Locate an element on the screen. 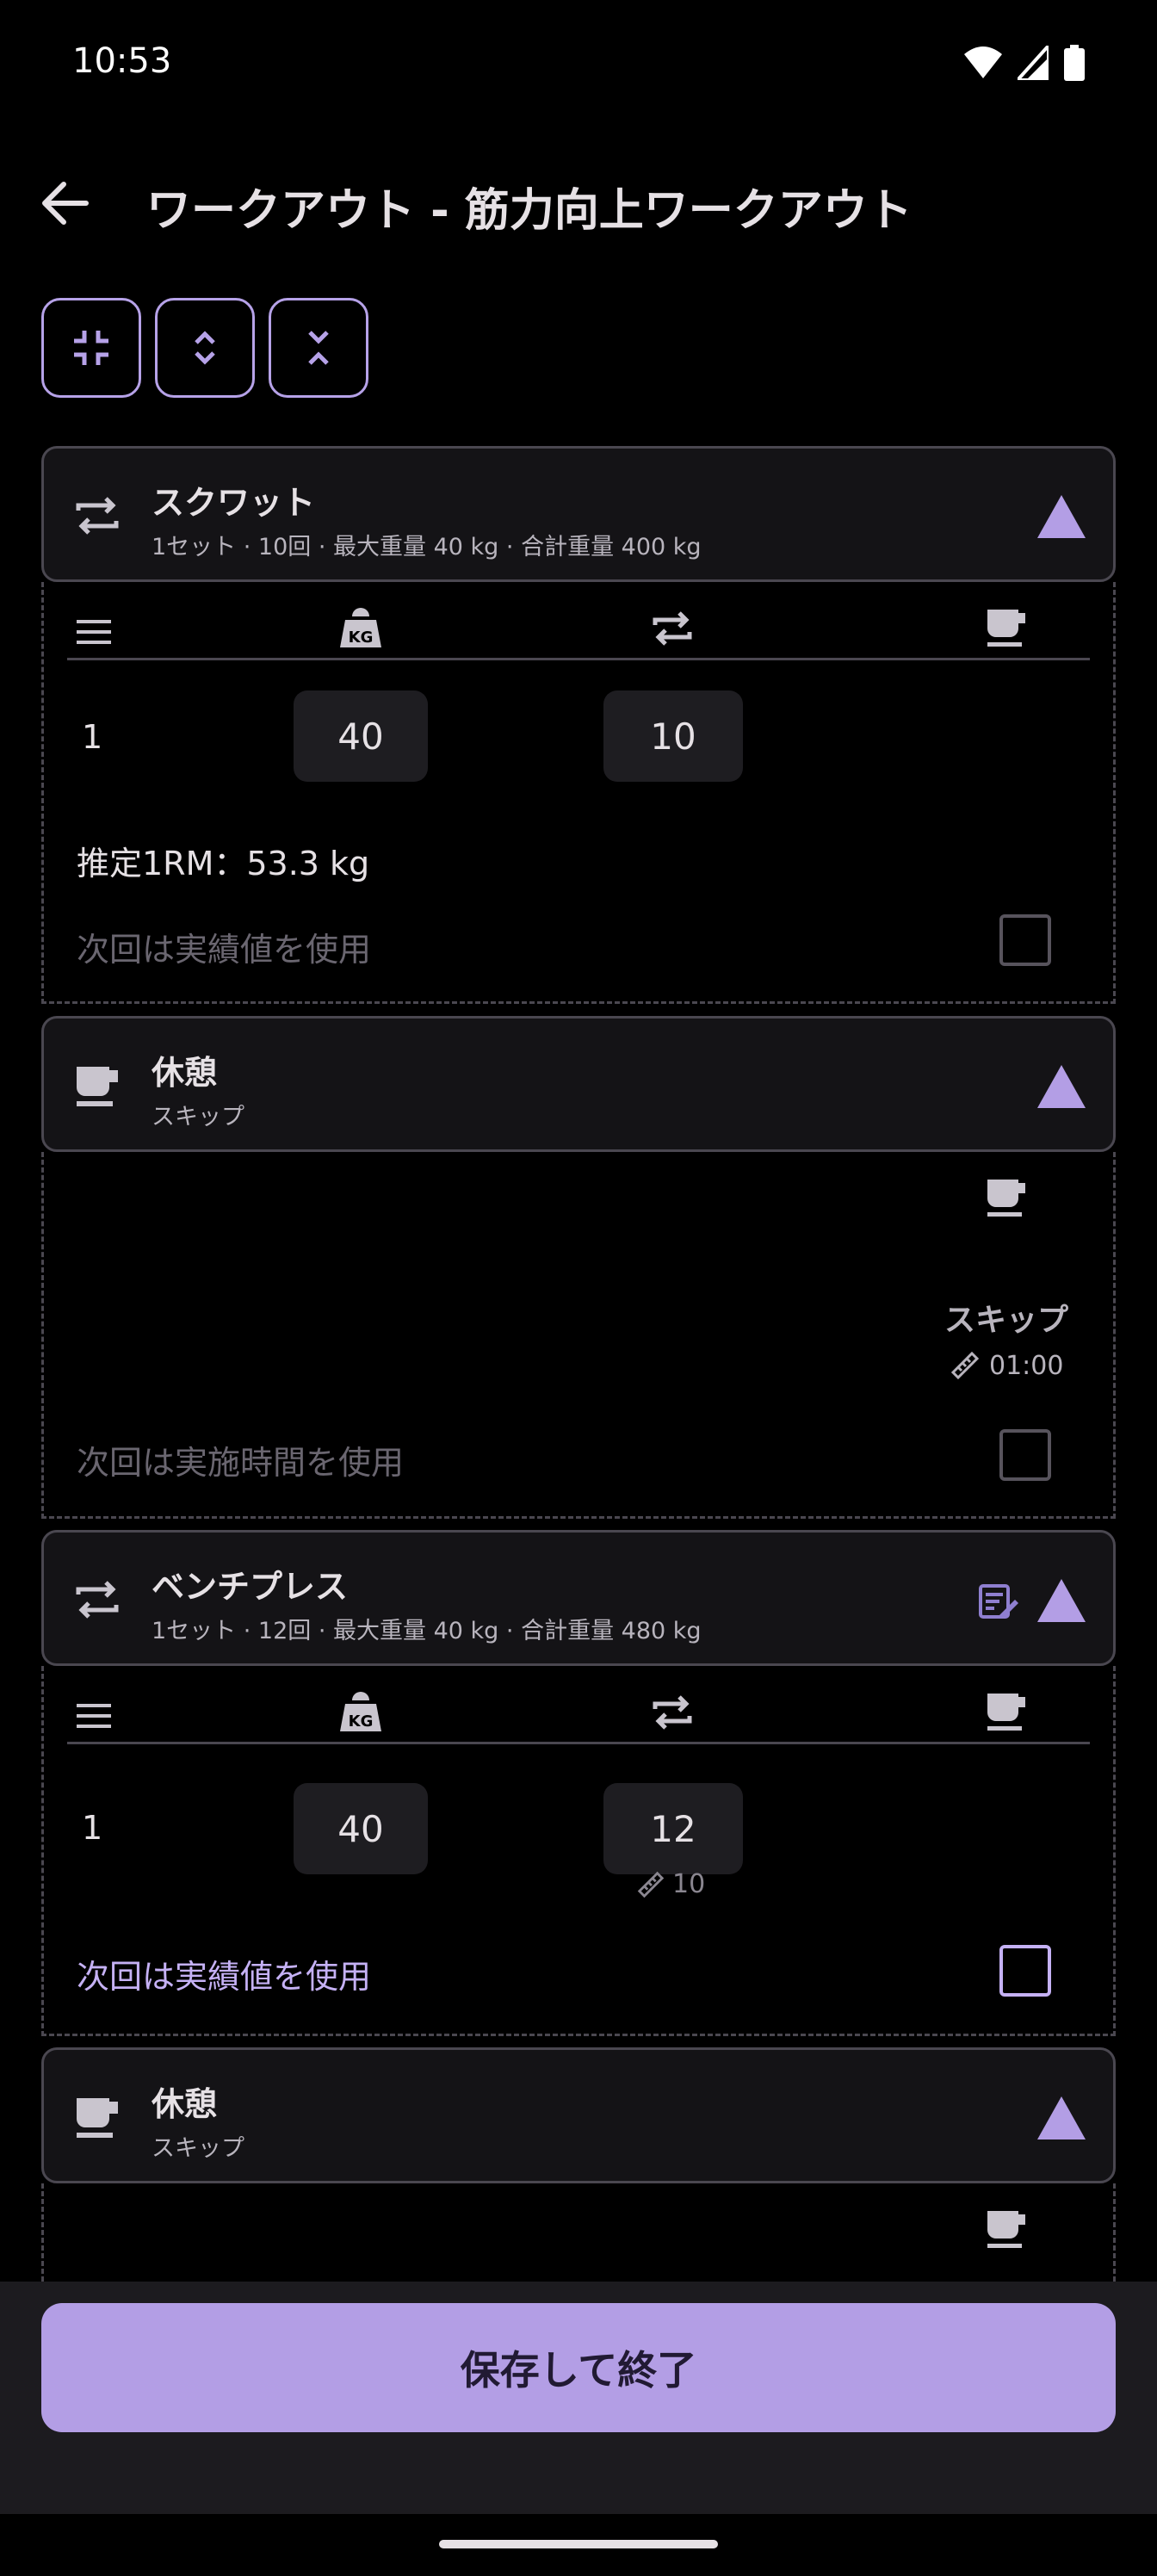 Image resolution: width=1157 pixels, height=2576 pixels. exercise-name: ベンチプレス is located at coordinates (251, 1587).